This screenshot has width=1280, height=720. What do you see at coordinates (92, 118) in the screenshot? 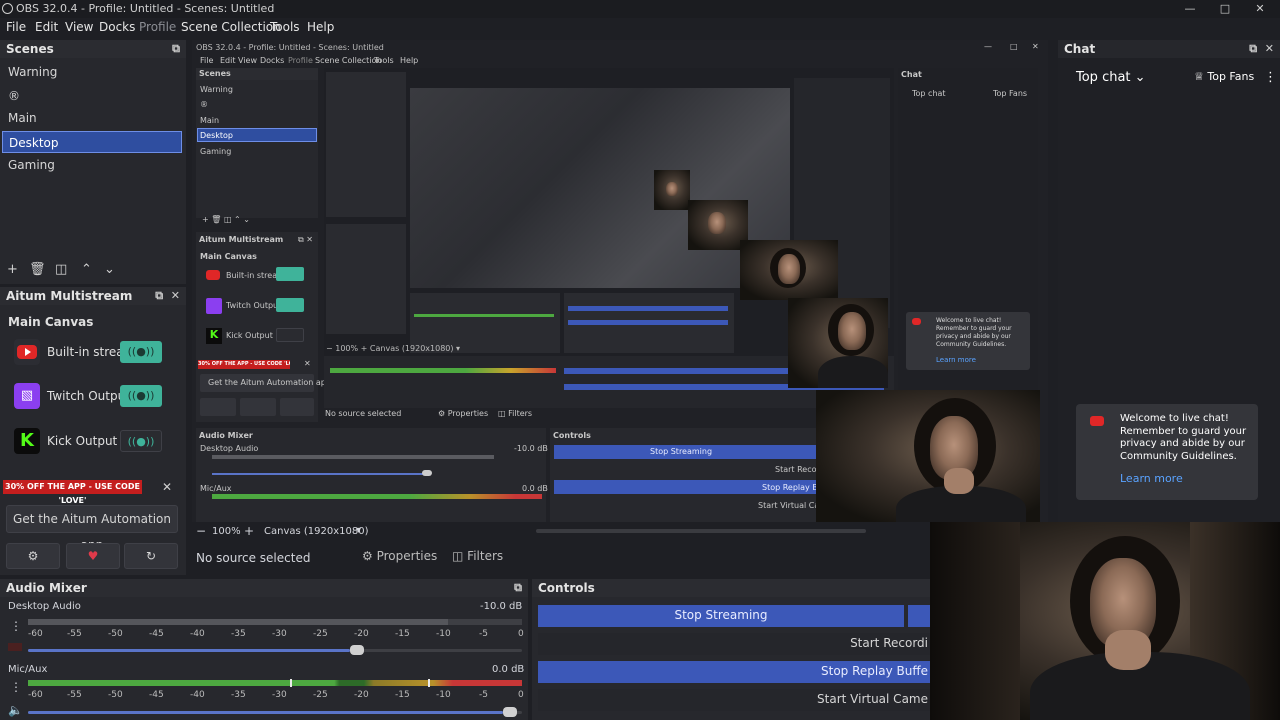
I see `scene-item-main: Main` at bounding box center [92, 118].